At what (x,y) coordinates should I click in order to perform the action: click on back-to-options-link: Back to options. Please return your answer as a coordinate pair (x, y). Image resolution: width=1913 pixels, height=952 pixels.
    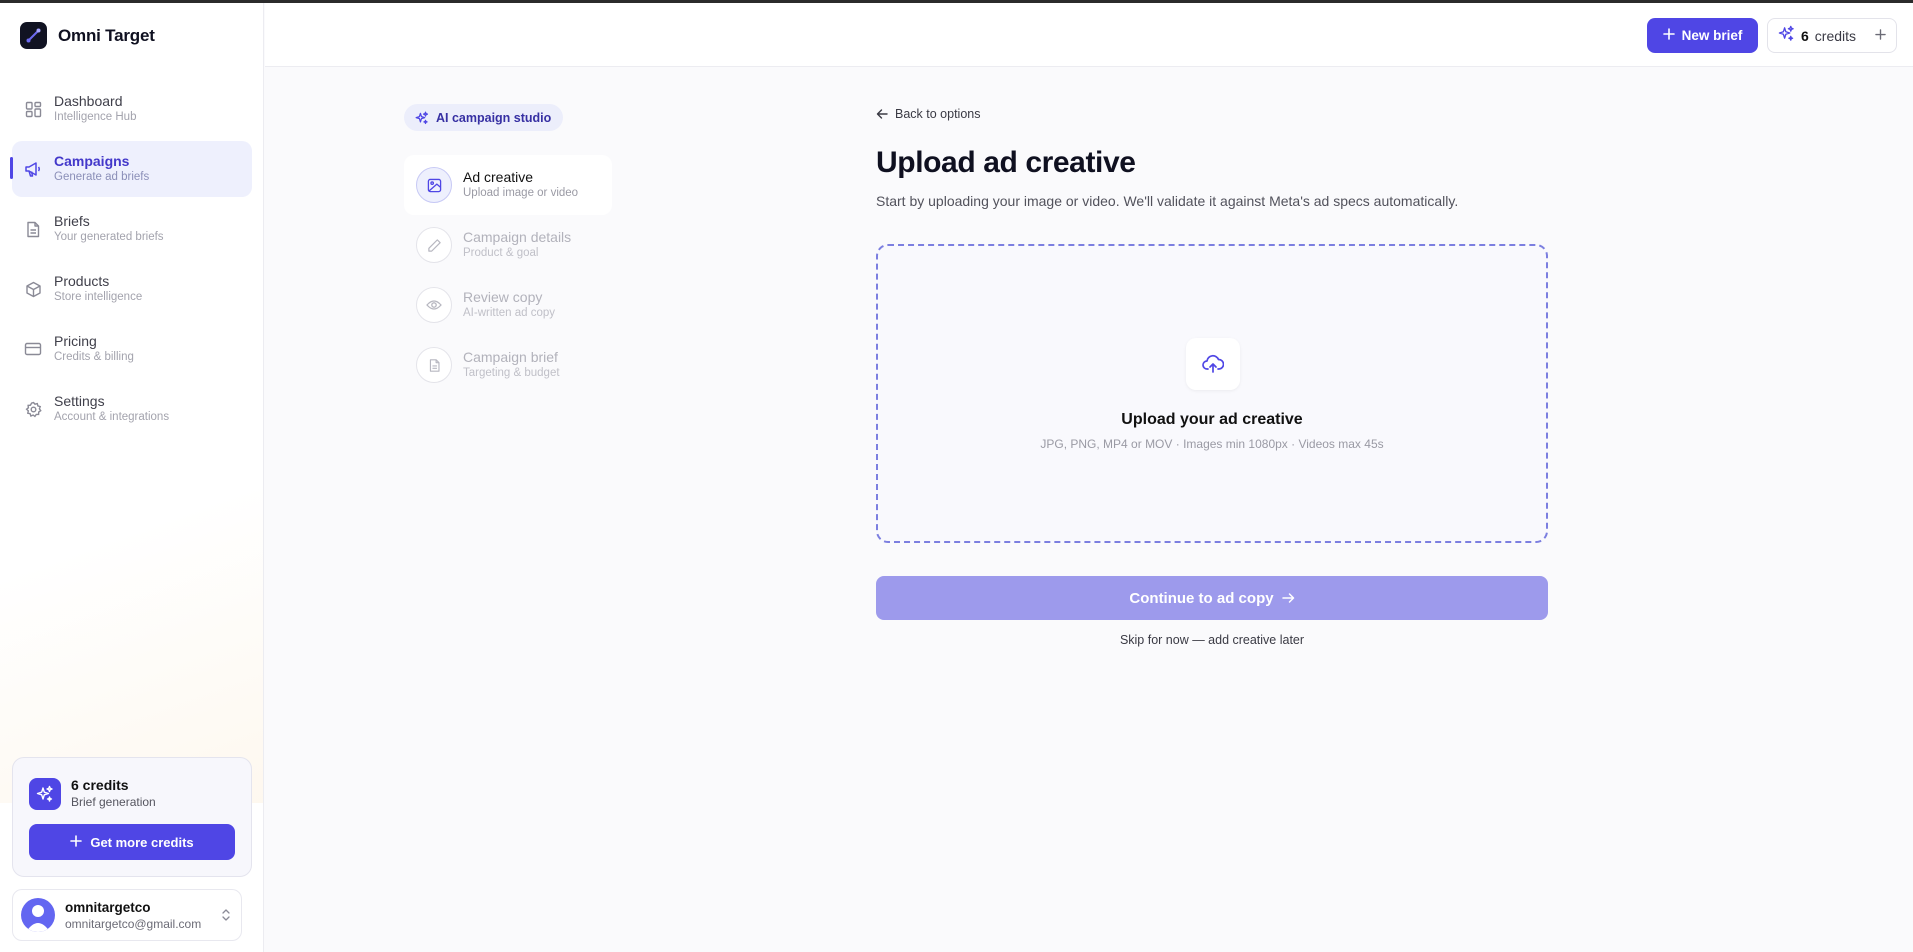
    Looking at the image, I should click on (928, 114).